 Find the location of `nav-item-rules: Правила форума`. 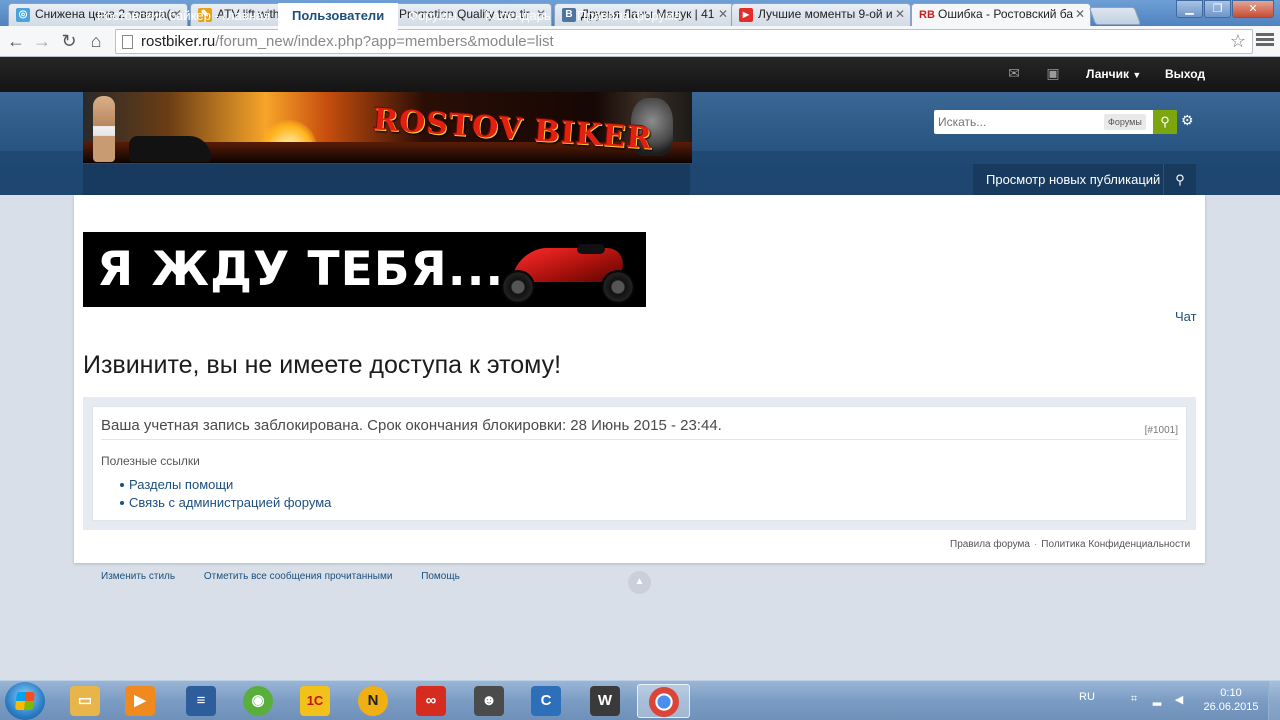

nav-item-rules: Правила форума is located at coordinates (629, 15).